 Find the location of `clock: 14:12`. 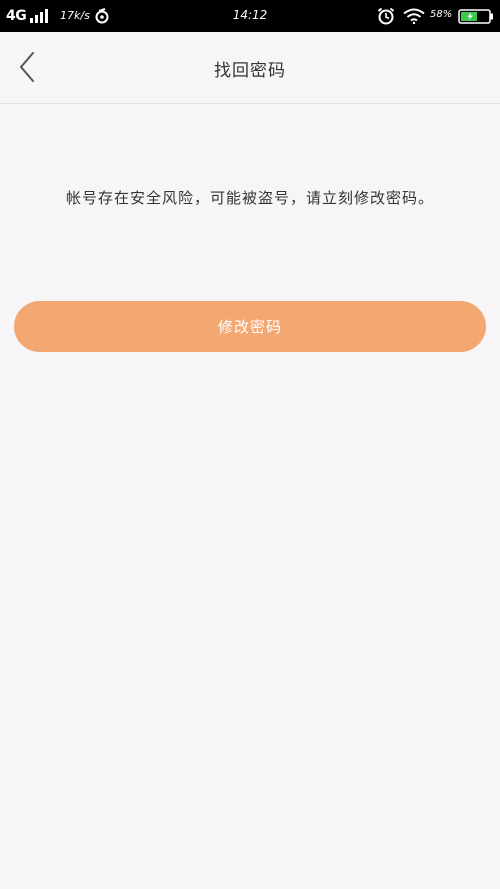

clock: 14:12 is located at coordinates (250, 15).